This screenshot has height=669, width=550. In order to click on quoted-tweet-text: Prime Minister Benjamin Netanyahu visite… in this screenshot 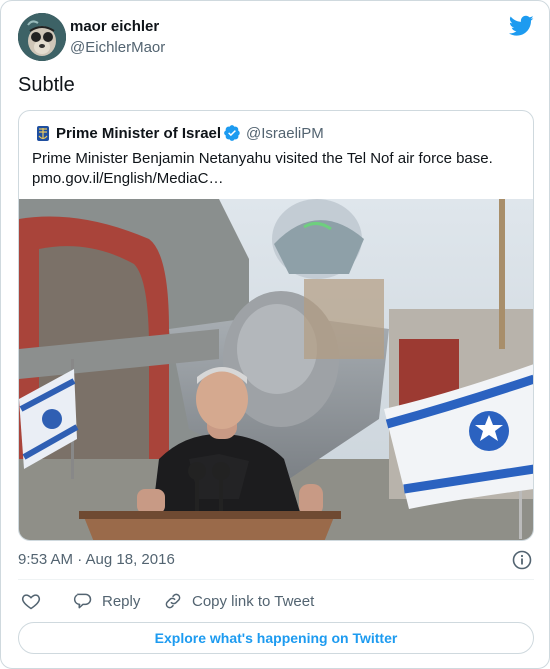, I will do `click(277, 169)`.